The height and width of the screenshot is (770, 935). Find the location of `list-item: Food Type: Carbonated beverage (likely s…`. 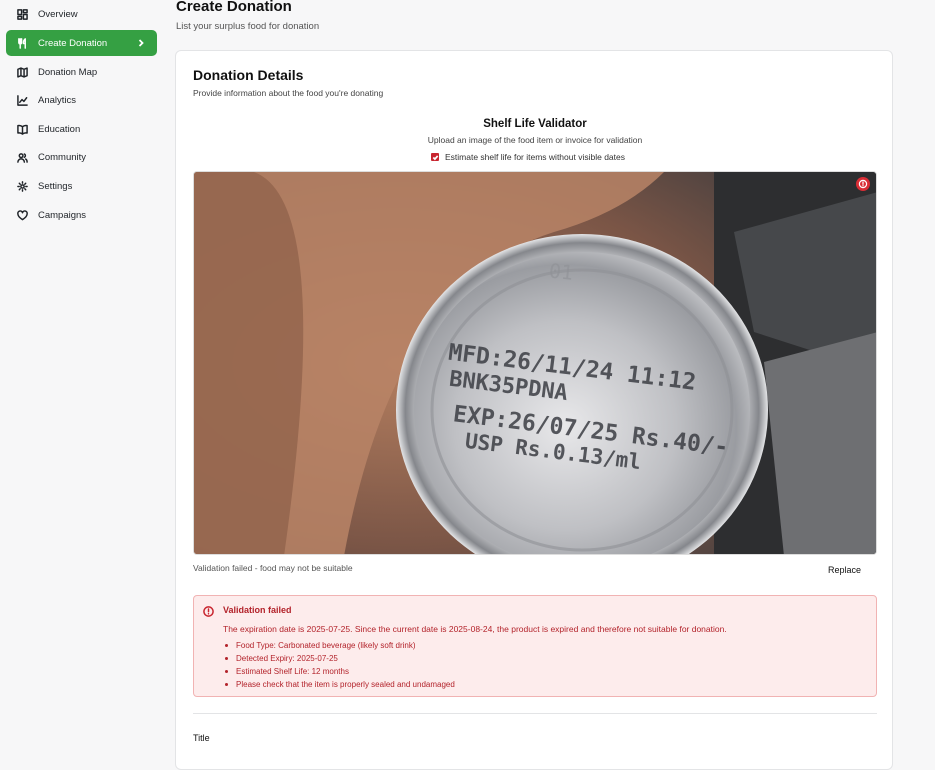

list-item: Food Type: Carbonated beverage (likely s… is located at coordinates (339, 645).